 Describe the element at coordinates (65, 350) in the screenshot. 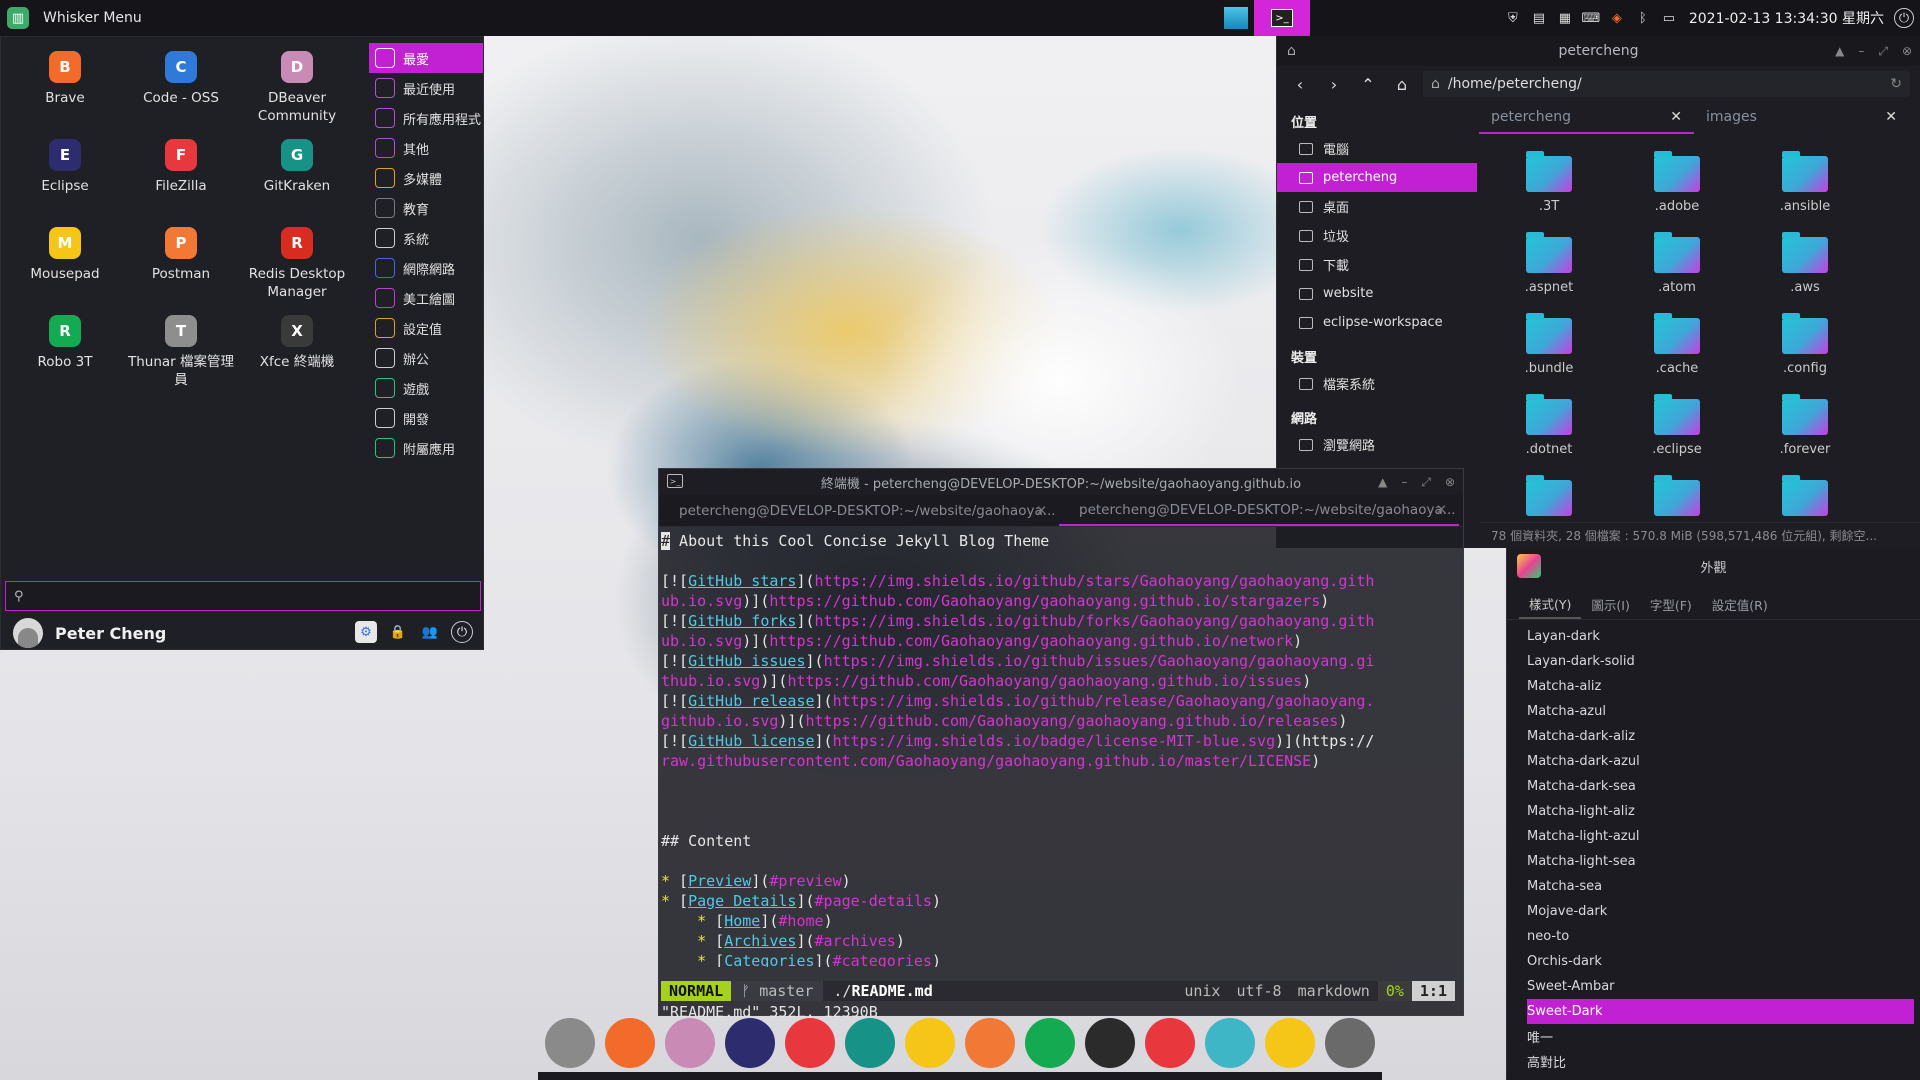

I see `favorite-app: R Robo 3T` at that location.